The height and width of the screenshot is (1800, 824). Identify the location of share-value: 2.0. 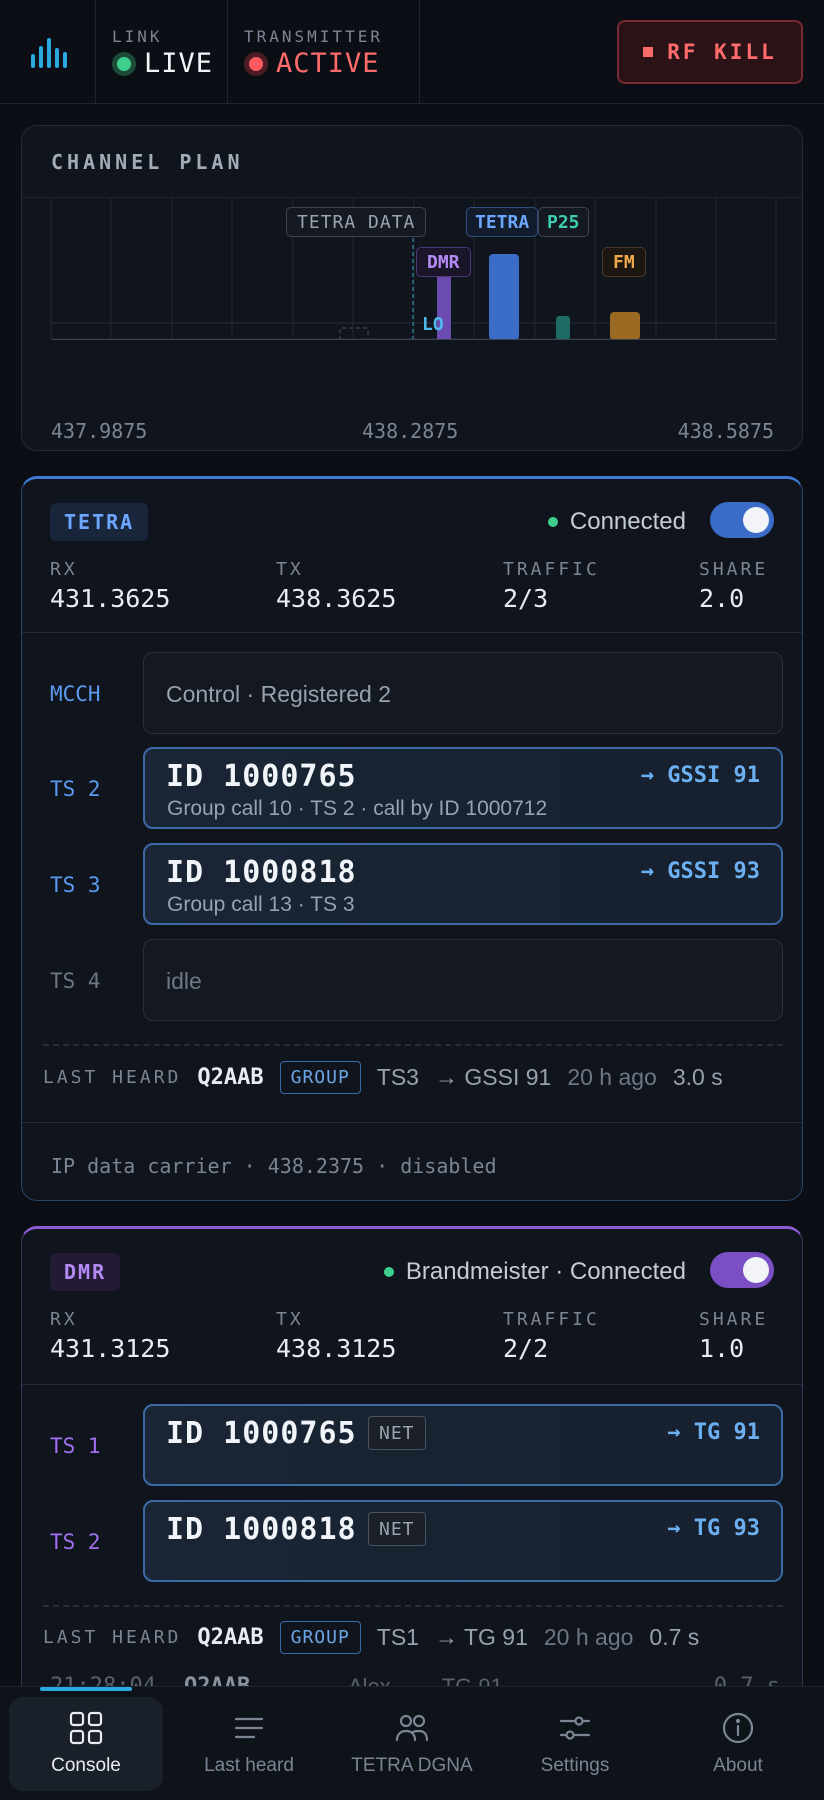
(722, 598).